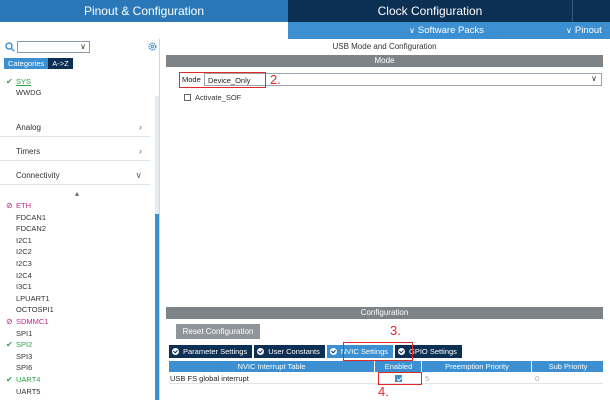  What do you see at coordinates (215, 351) in the screenshot?
I see `tab-label: Parameter Settings` at bounding box center [215, 351].